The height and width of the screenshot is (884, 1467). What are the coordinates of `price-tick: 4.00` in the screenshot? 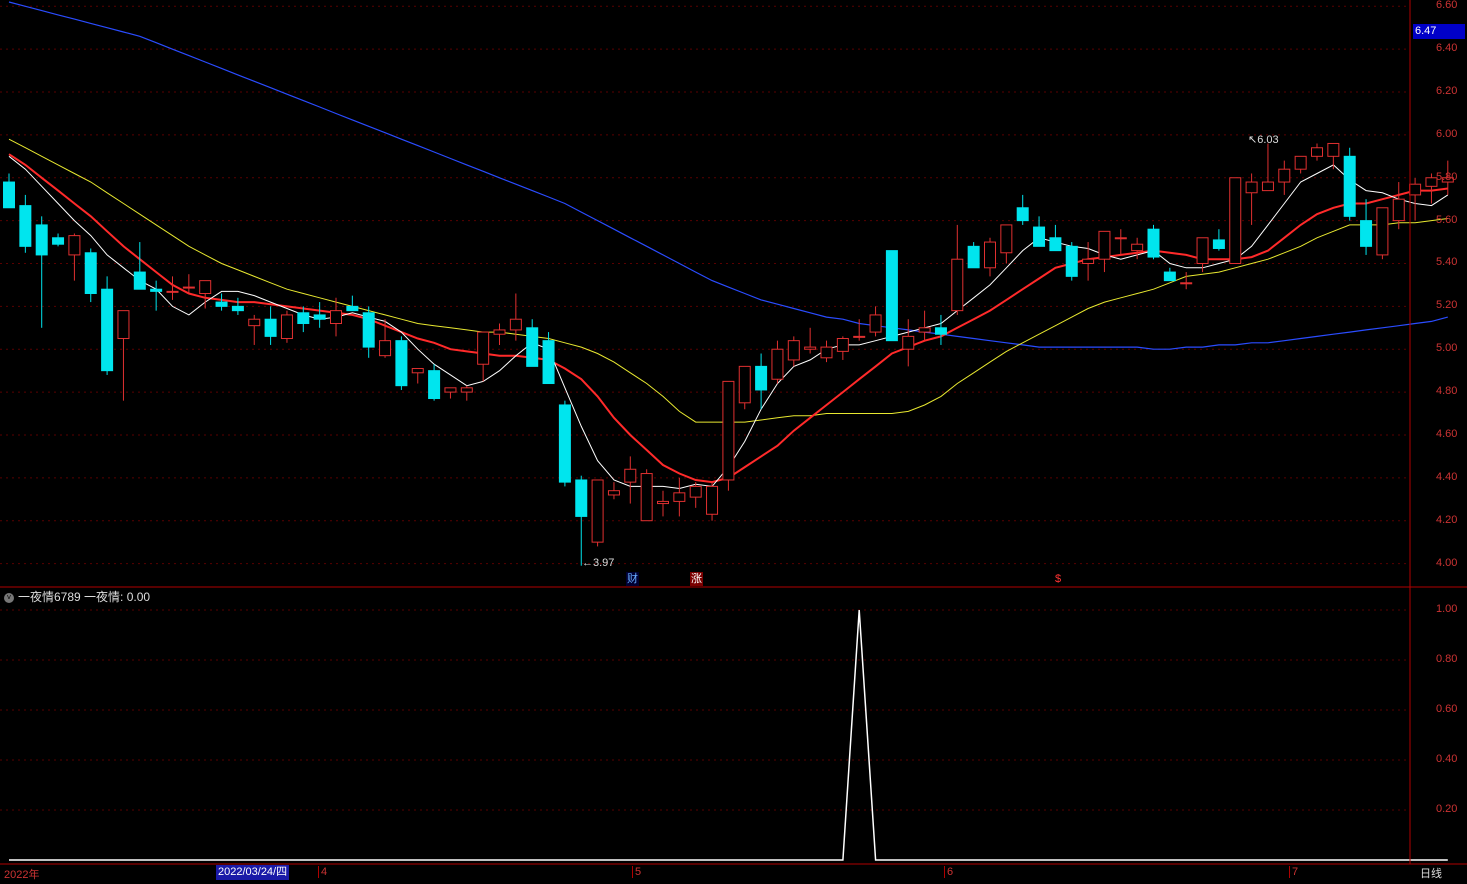 It's located at (1447, 562).